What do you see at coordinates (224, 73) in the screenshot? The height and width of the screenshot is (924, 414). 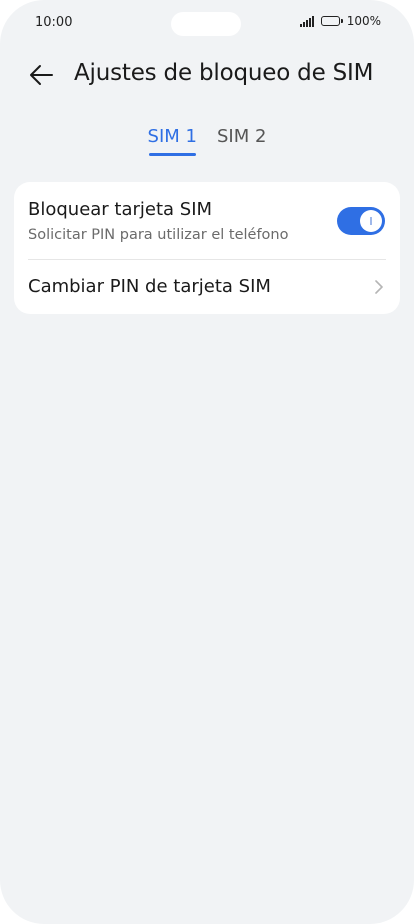 I see `page-title: Ajustes de bloqueo de SIM` at bounding box center [224, 73].